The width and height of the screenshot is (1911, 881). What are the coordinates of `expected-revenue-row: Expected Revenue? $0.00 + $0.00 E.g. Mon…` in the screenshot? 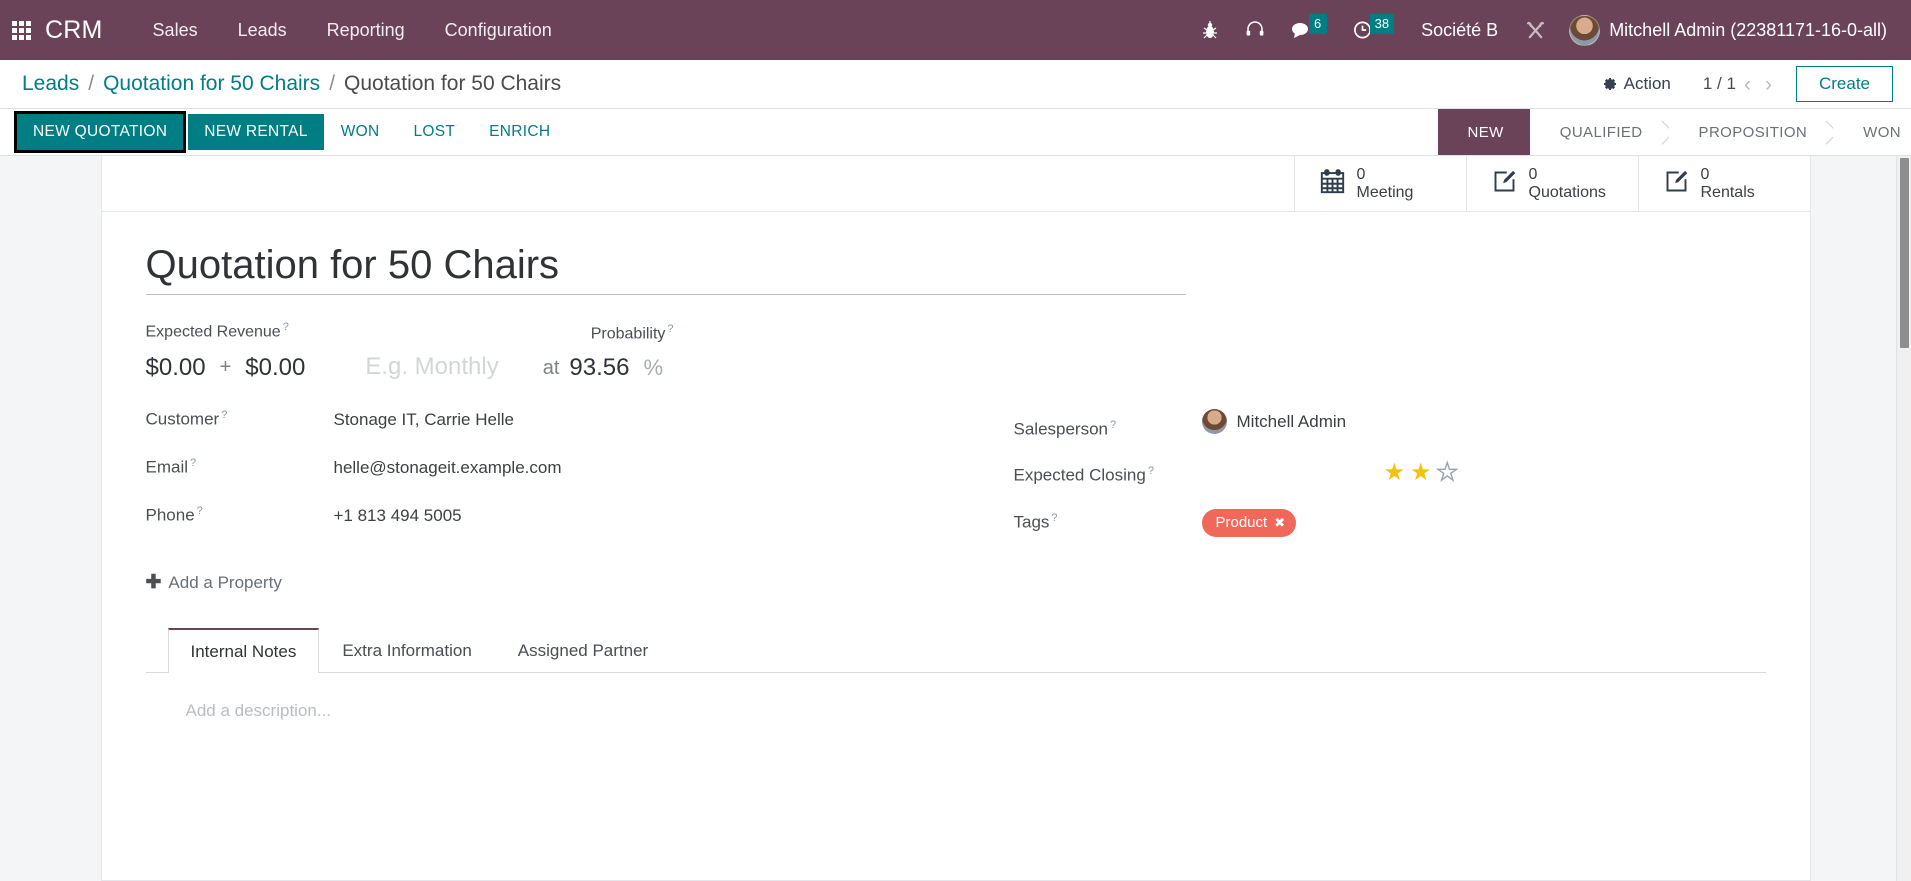 It's located at (956, 351).